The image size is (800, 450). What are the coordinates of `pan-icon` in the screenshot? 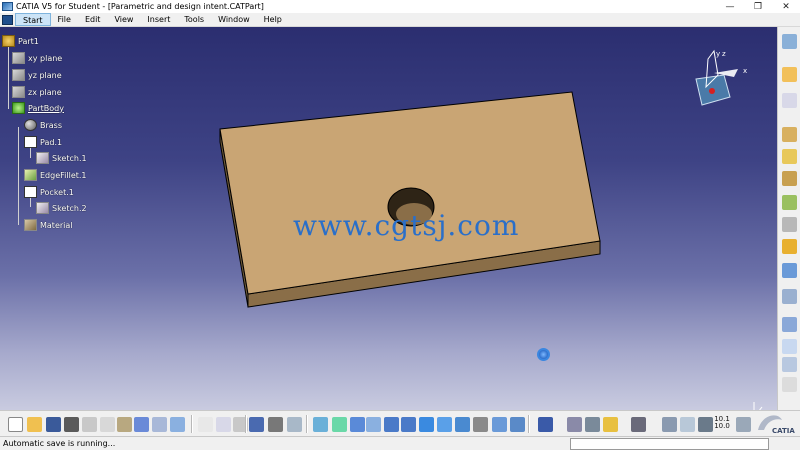 It's located at (789, 41).